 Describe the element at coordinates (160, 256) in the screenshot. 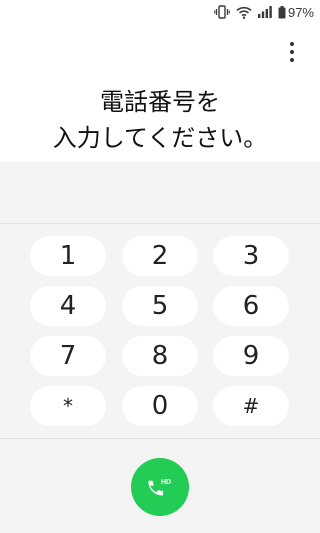

I see `key-2: 2` at that location.